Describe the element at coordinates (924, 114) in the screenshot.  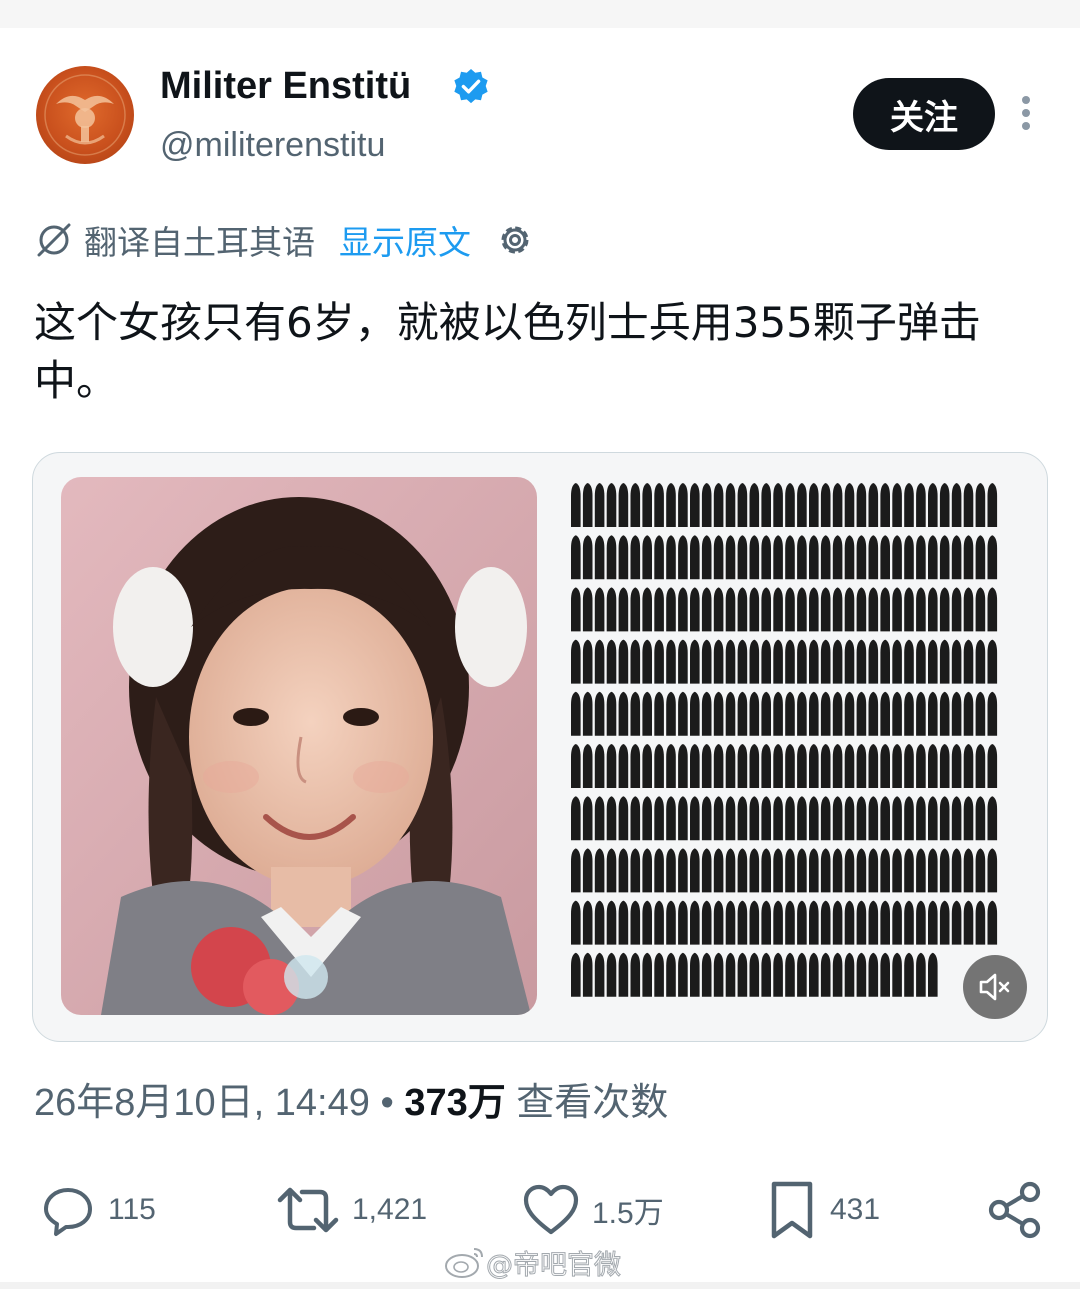
I see `follow-button: 关注` at that location.